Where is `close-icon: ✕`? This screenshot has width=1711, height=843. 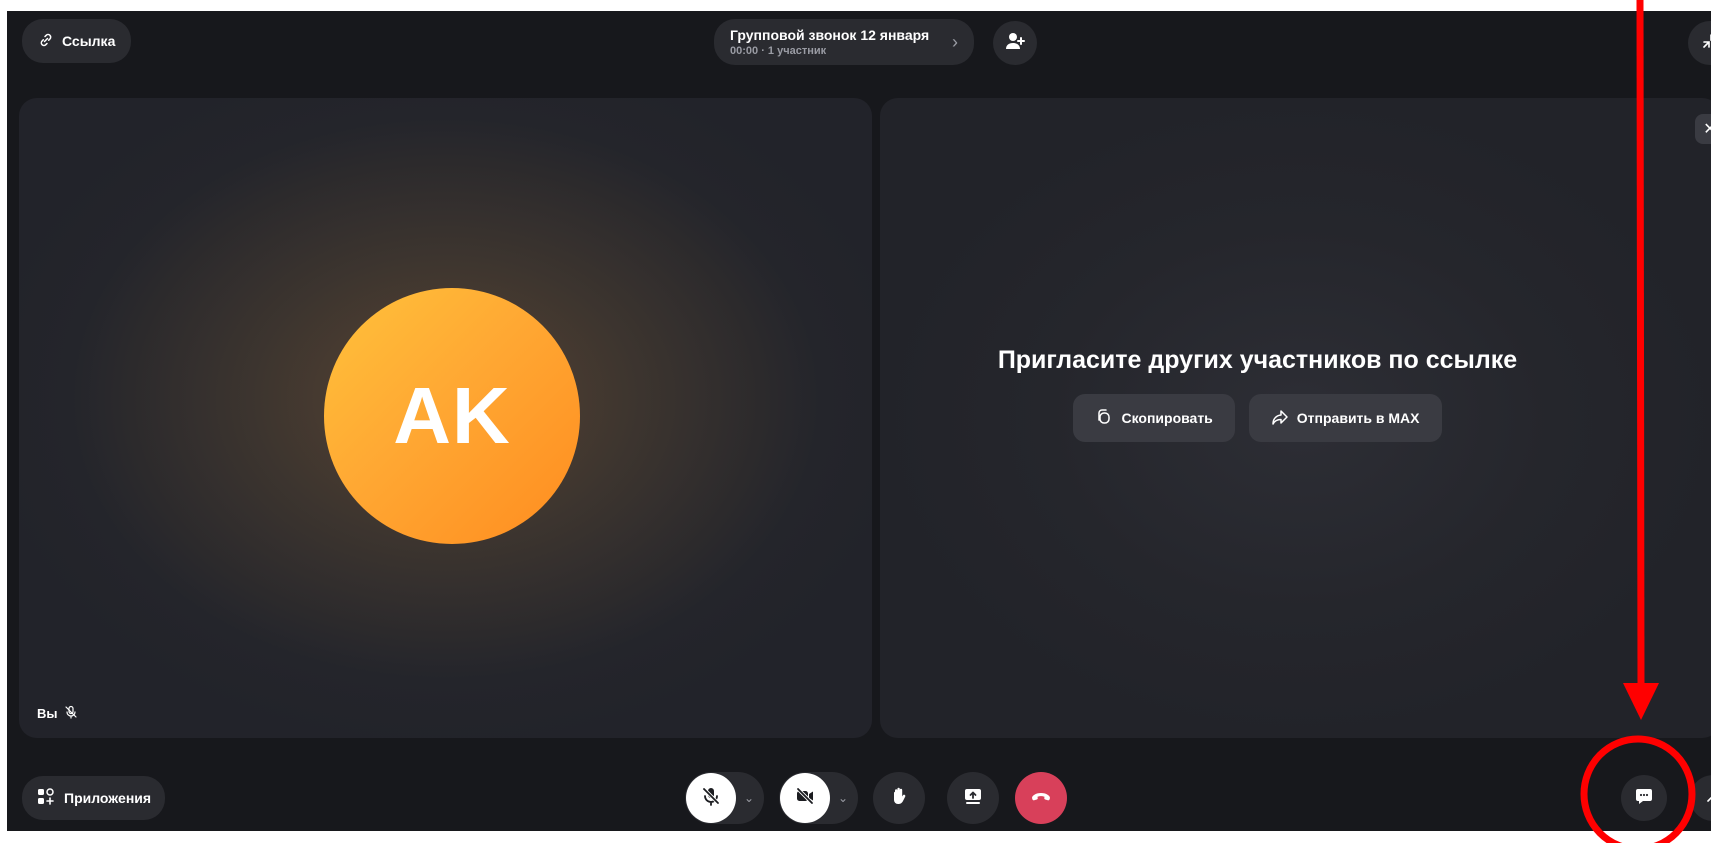
close-icon: ✕ is located at coordinates (1707, 129).